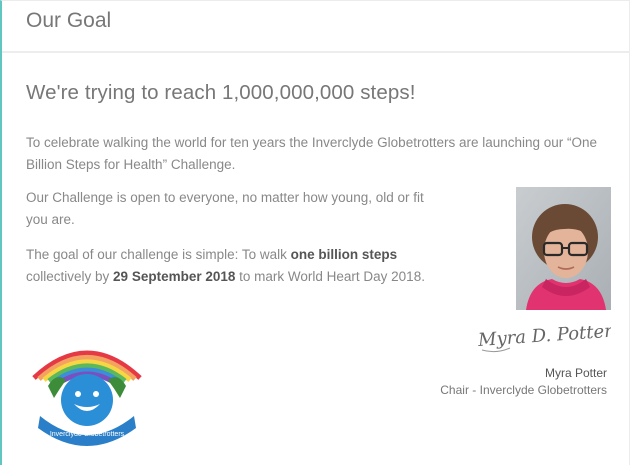 Image resolution: width=633 pixels, height=465 pixels. Describe the element at coordinates (563, 248) in the screenshot. I see `chair-portrait-photo` at that location.